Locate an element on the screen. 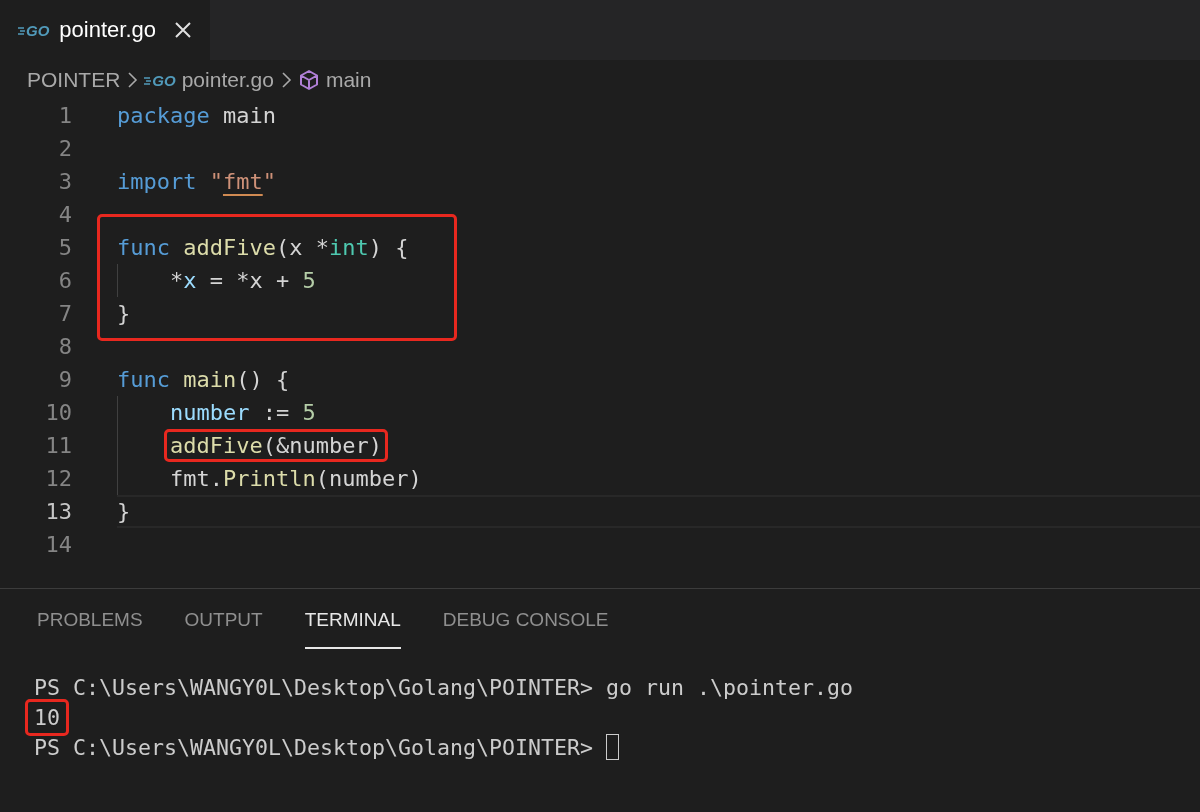 The height and width of the screenshot is (812, 1200). code-line: import "fmt" is located at coordinates (196, 181).